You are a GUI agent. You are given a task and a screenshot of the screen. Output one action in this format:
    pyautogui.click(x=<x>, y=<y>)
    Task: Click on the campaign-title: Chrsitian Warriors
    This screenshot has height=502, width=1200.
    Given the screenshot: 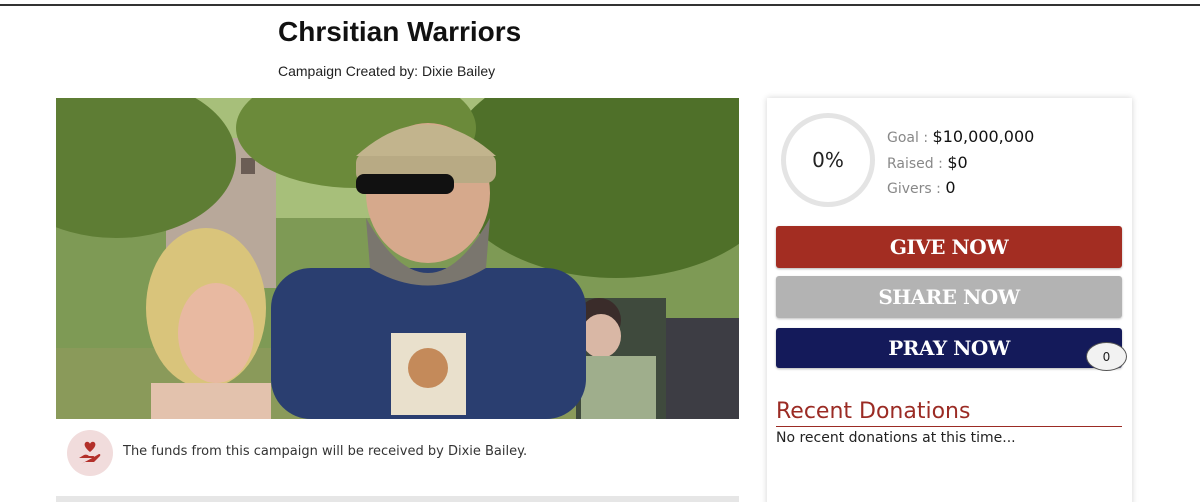 What is the action you would take?
    pyautogui.click(x=400, y=31)
    